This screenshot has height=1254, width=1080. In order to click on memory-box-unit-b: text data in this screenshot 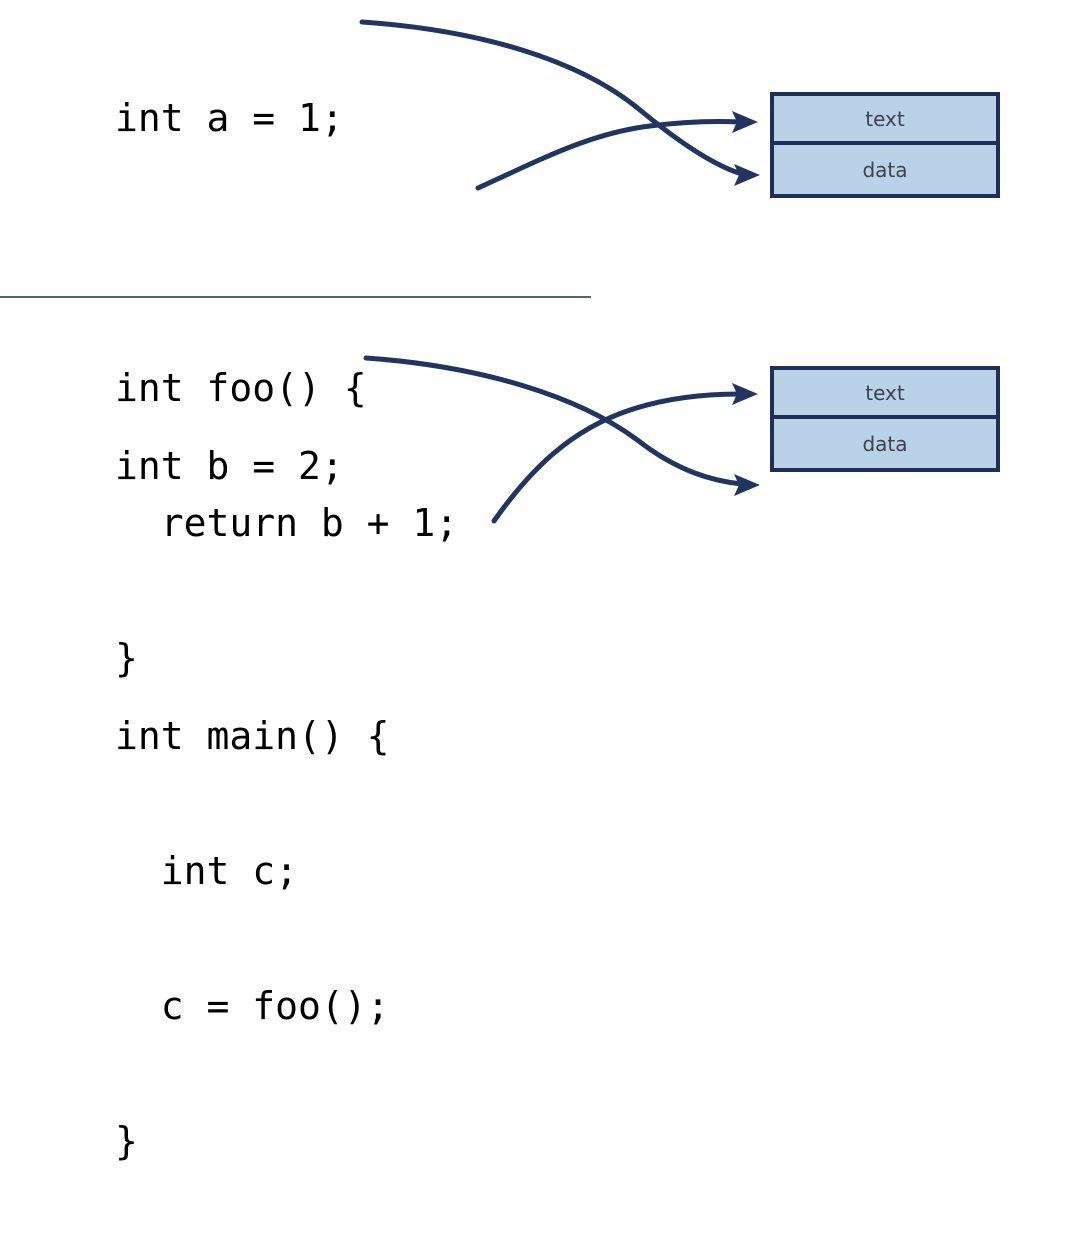, I will do `click(885, 419)`.